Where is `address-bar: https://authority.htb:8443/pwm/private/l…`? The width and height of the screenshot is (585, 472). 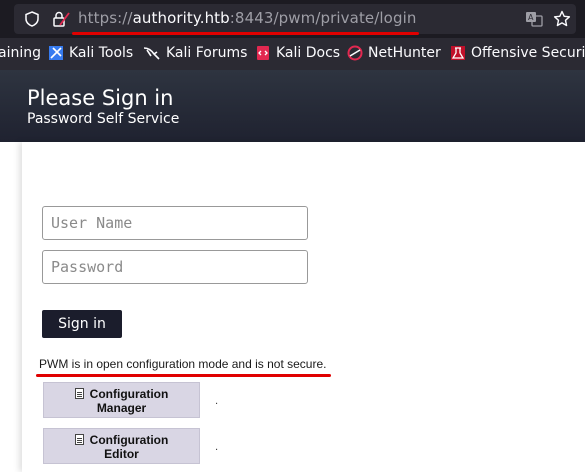
address-bar: https://authority.htb:8443/pwm/private/l… is located at coordinates (295, 19).